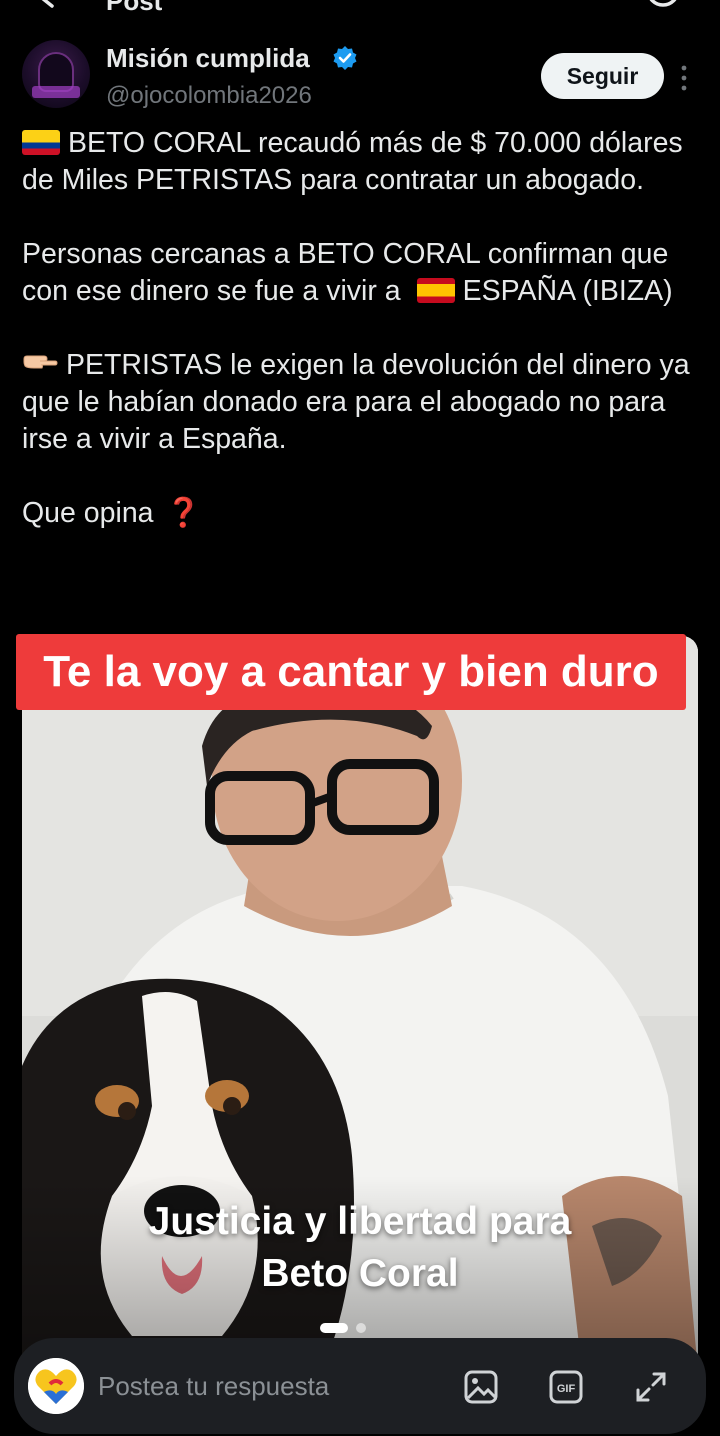 This screenshot has width=720, height=1436. I want to click on user-avatar, so click(56, 1386).